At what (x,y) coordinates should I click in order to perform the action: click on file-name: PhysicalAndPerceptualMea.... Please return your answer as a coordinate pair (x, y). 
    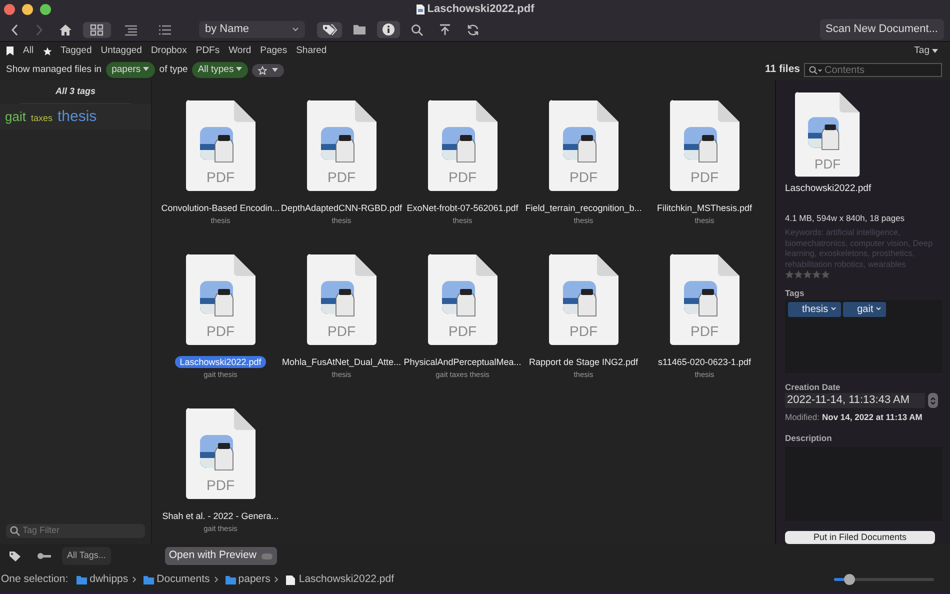
    Looking at the image, I should click on (462, 362).